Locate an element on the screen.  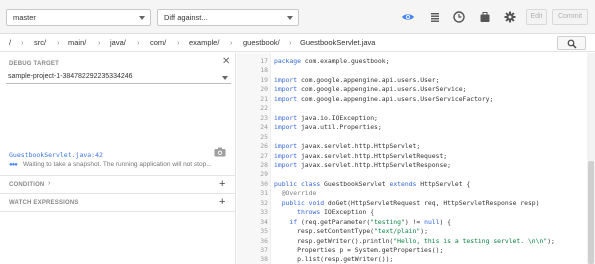
branch-select: master is located at coordinates (78, 17).